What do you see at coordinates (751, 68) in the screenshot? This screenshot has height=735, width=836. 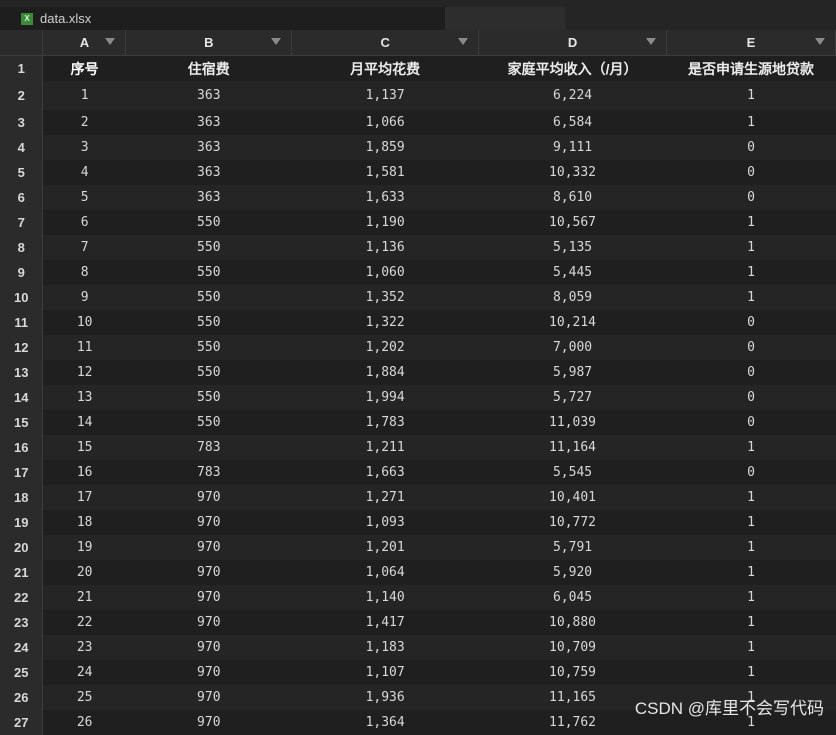 I see `header-cell-e: 是否申请生源地贷款` at bounding box center [751, 68].